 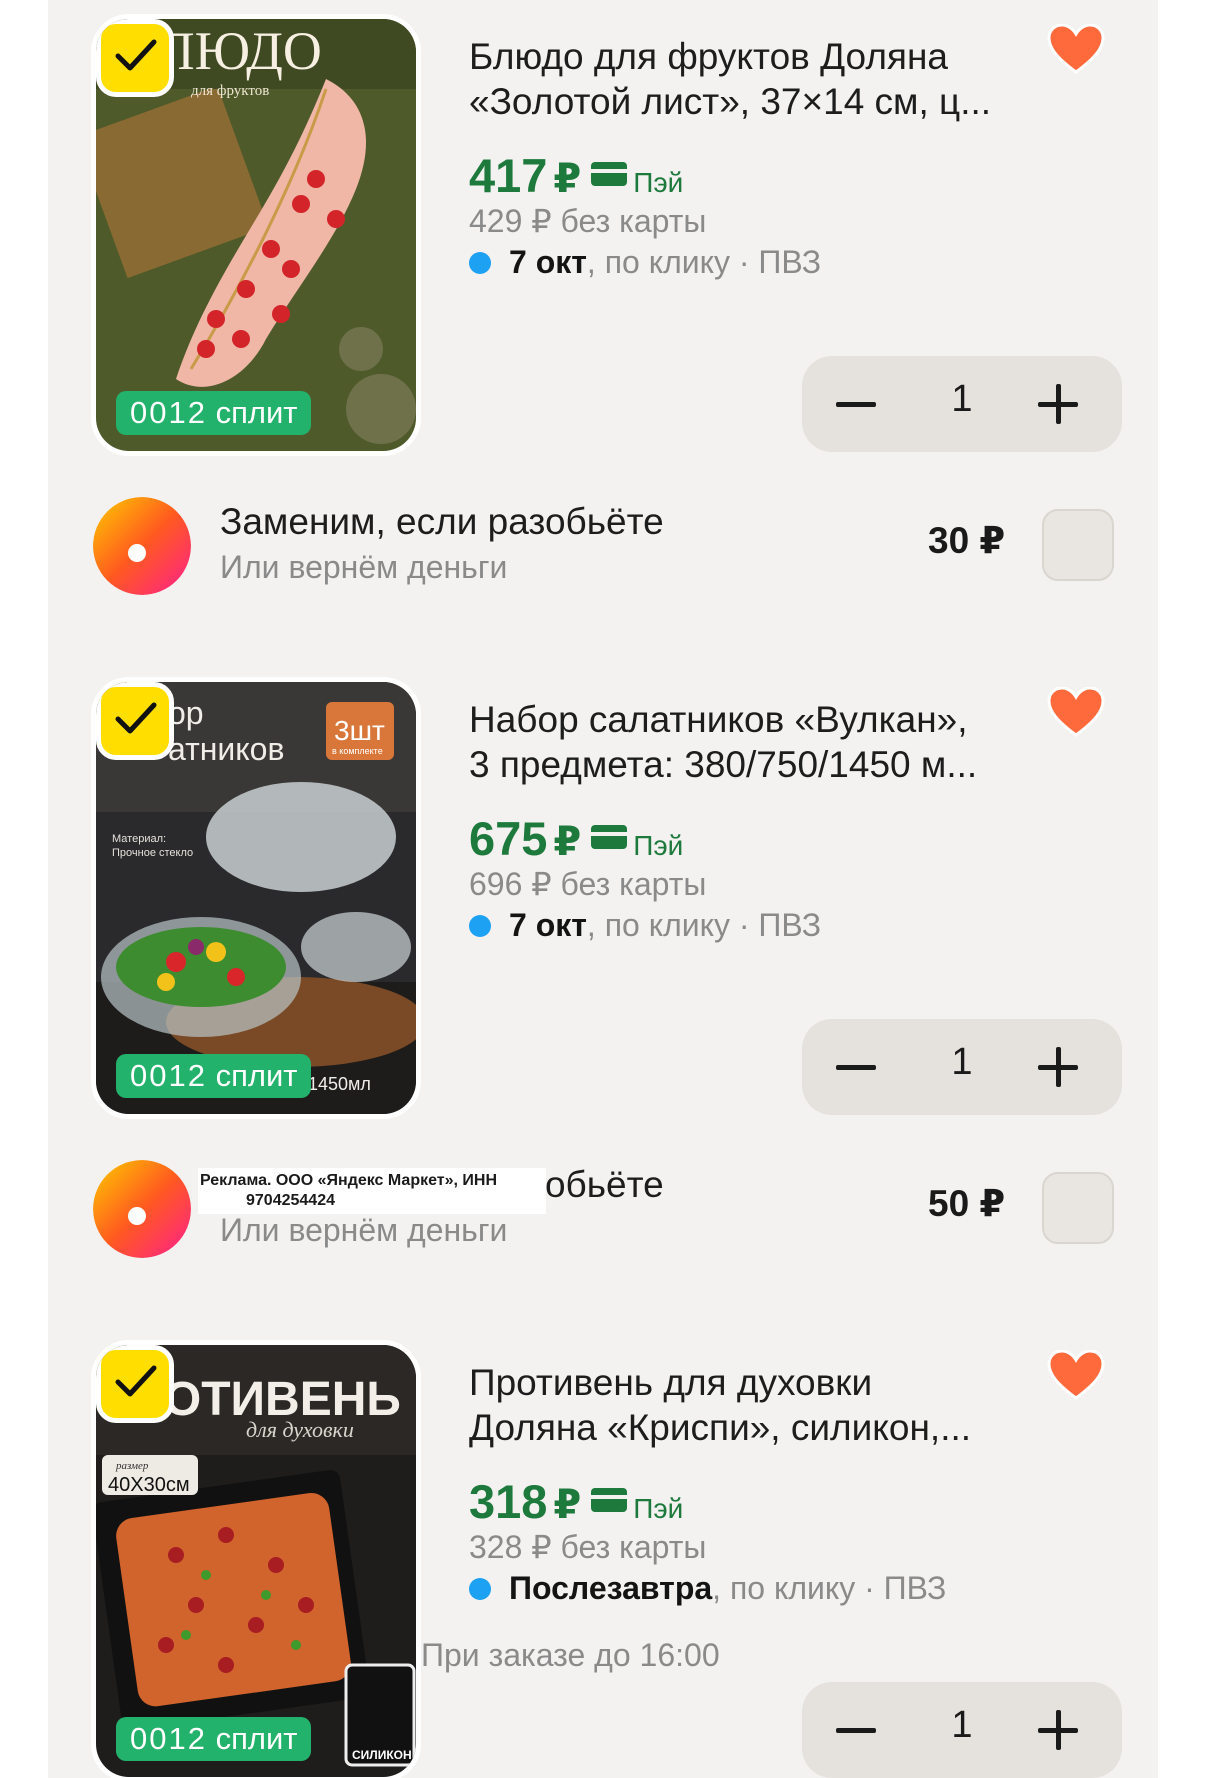 What do you see at coordinates (149, 1485) in the screenshot?
I see `image-size: 40X30см` at bounding box center [149, 1485].